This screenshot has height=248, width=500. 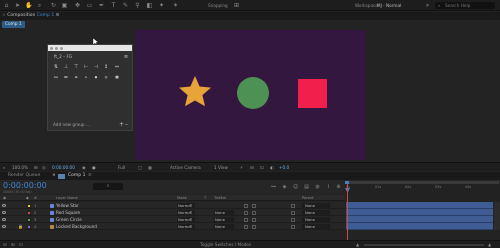 What do you see at coordinates (36, 167) in the screenshot?
I see `grid-icon: ⊞` at bounding box center [36, 167].